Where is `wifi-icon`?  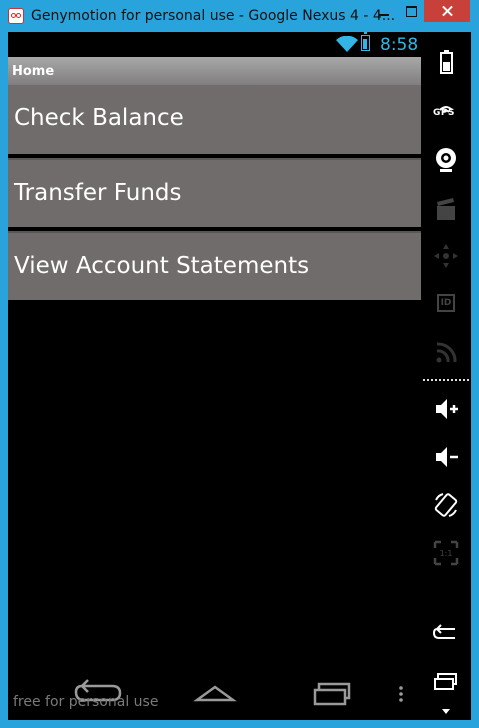
wifi-icon is located at coordinates (347, 44).